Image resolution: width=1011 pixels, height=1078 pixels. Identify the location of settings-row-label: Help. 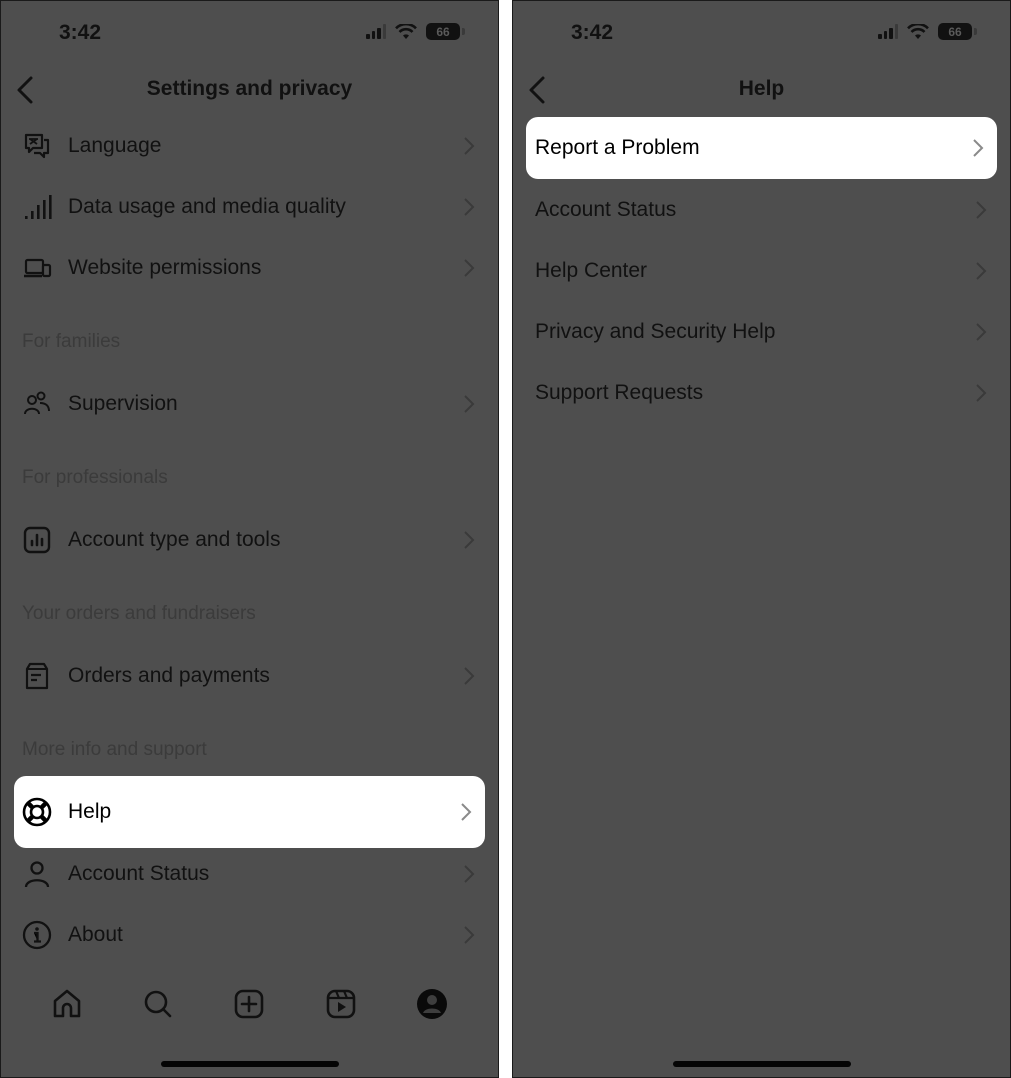
(90, 811).